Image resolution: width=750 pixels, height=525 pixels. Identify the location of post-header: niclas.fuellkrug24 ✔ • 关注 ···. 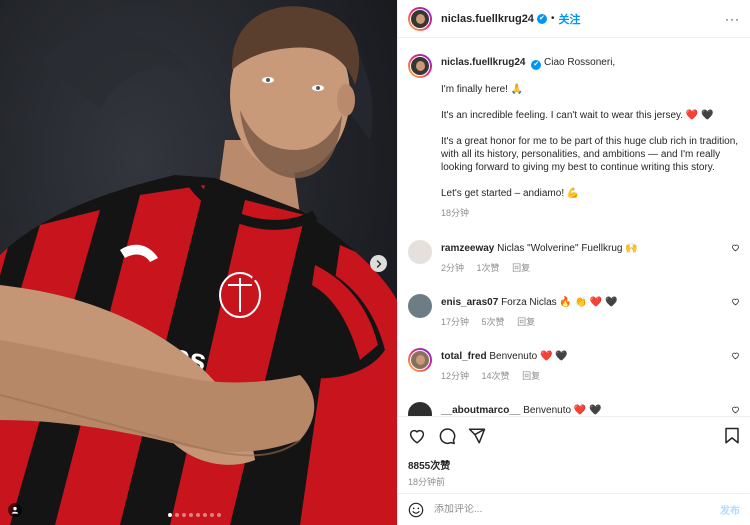
(574, 19).